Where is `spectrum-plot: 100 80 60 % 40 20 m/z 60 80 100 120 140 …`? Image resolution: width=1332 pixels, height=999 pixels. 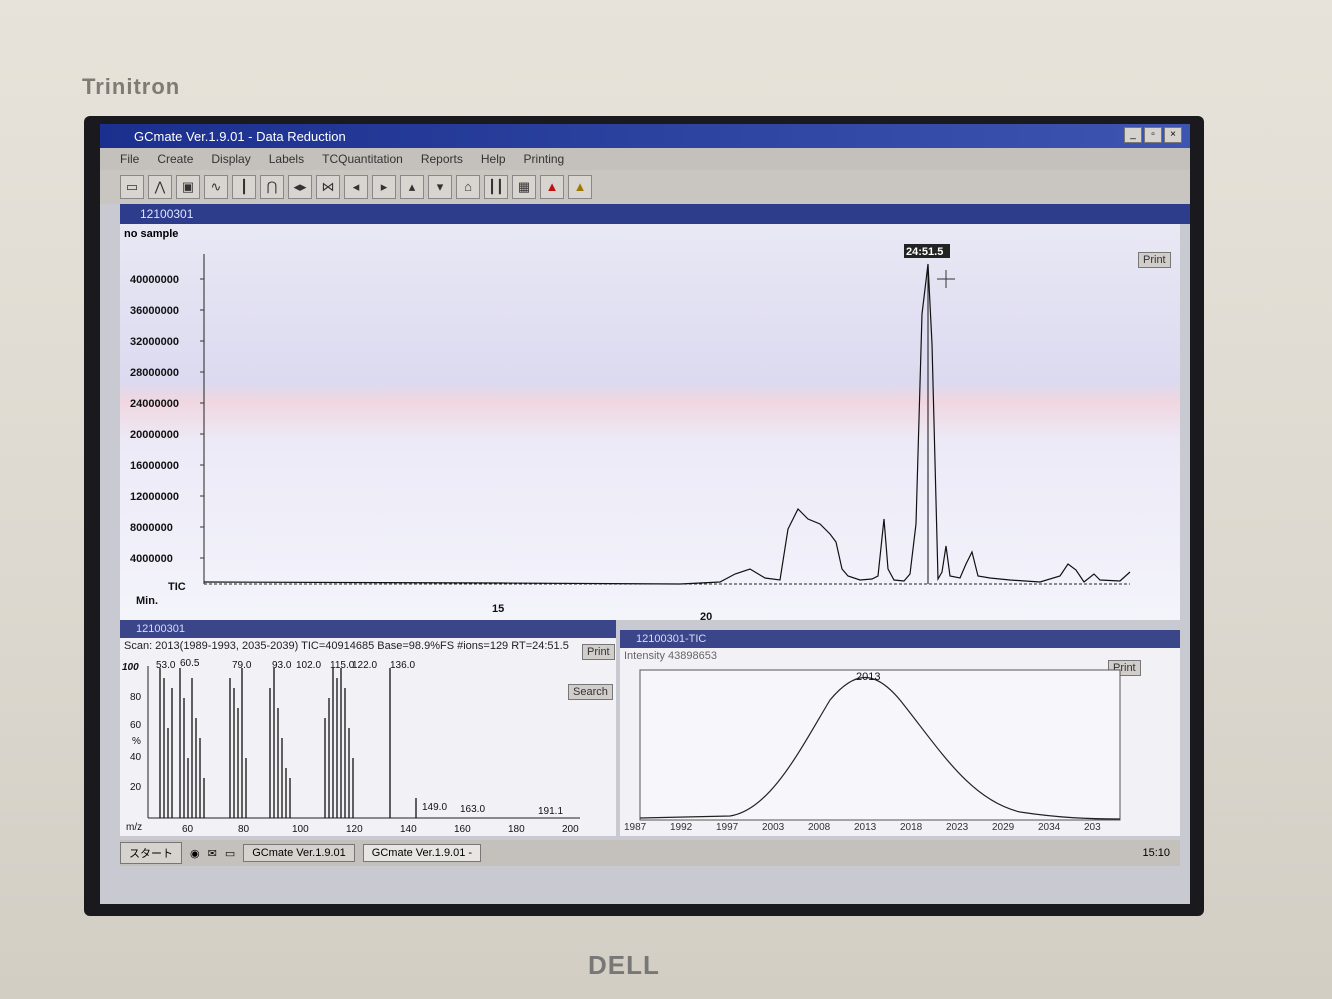
spectrum-plot: 100 80 60 % 40 20 m/z 60 80 100 120 140 … is located at coordinates (351, 746).